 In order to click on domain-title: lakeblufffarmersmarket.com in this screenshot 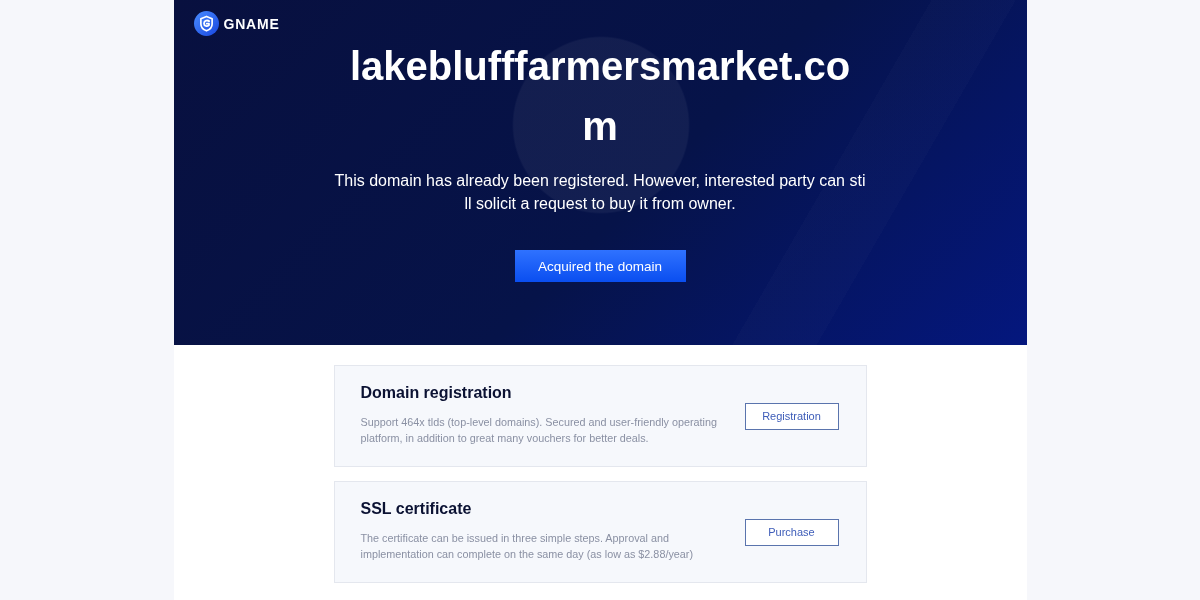, I will do `click(600, 96)`.